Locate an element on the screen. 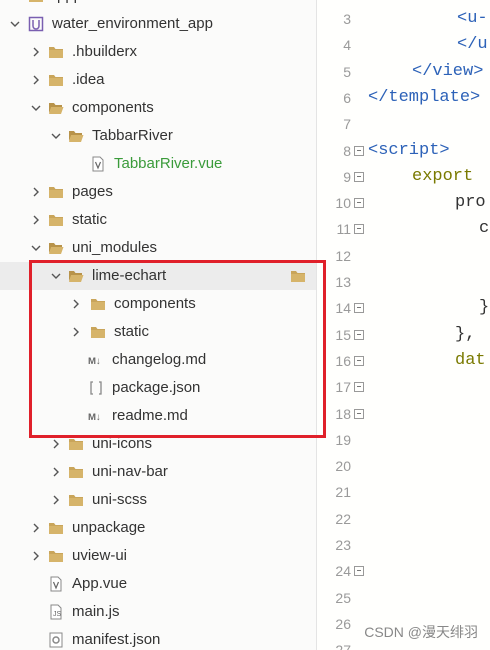 The width and height of the screenshot is (490, 650). code-line: pro is located at coordinates (470, 203).